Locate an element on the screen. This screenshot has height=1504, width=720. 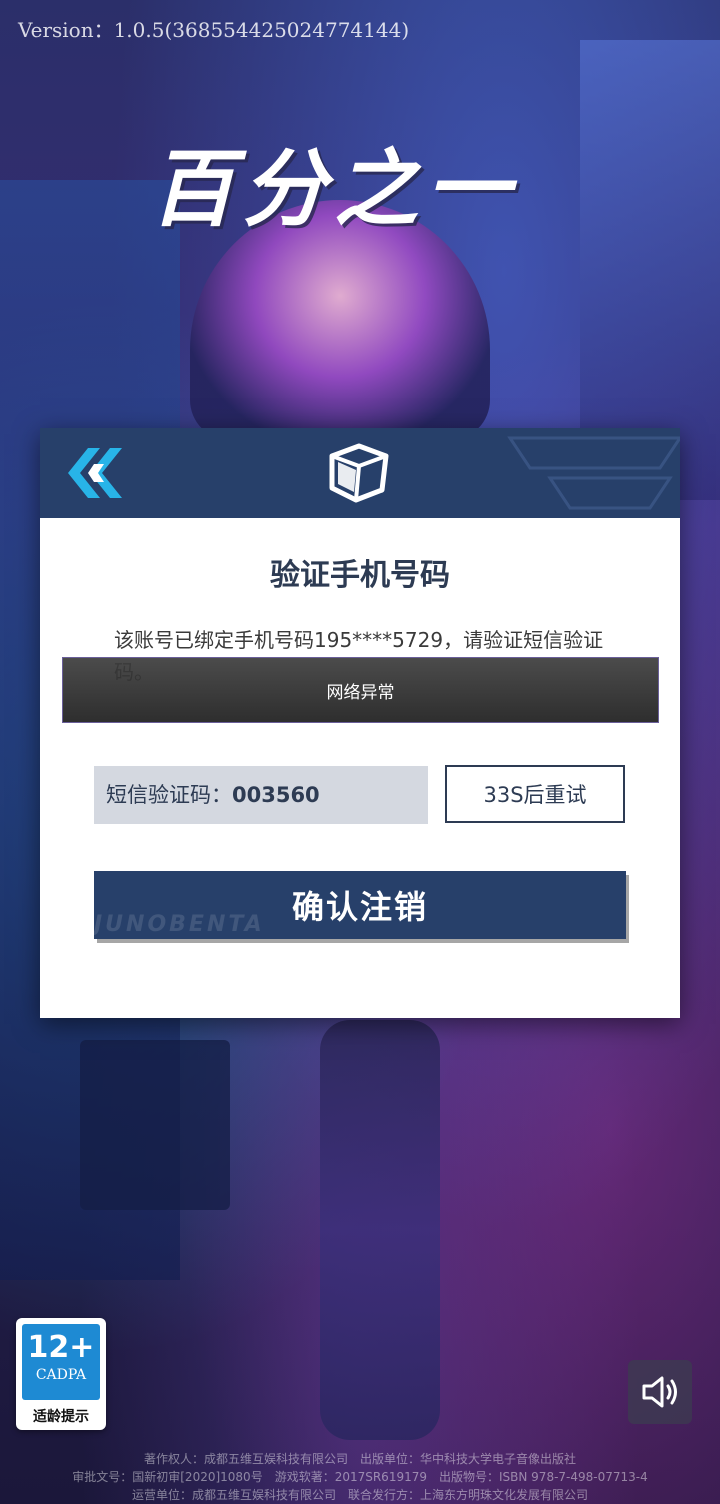
footer-line: 运营单位：成都五维互娱科技有限公司 联合发行方：上海东方明珠文化发展有限公司 is located at coordinates (359, 1495).